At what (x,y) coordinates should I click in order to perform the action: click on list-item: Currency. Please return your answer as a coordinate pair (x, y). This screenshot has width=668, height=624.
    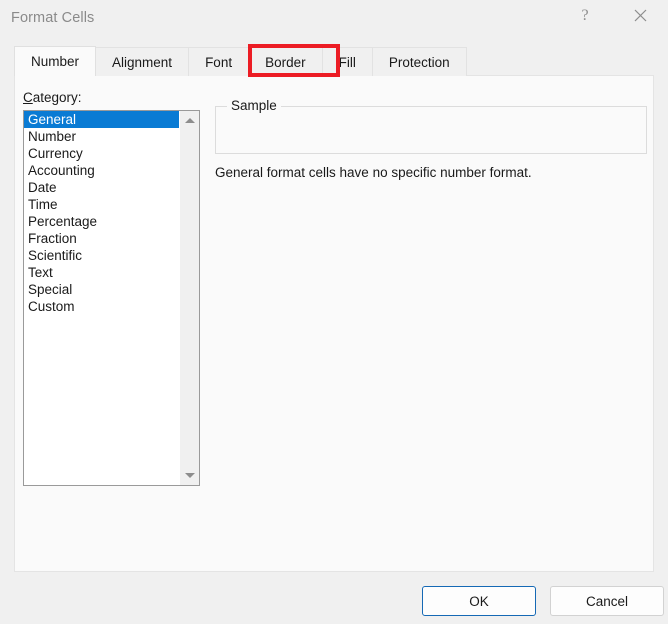
    Looking at the image, I should click on (101, 153).